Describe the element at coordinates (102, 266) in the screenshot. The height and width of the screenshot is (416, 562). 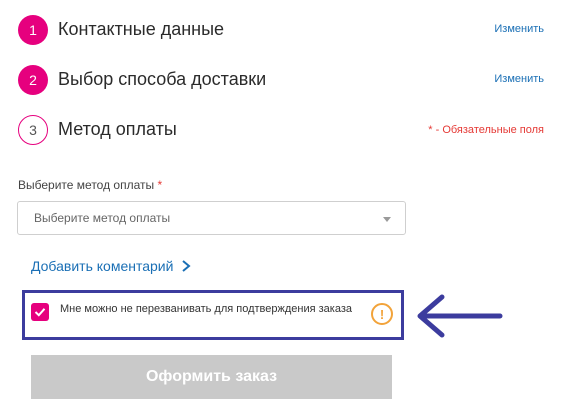
I see `add-comment-label: Добавить коментарий` at that location.